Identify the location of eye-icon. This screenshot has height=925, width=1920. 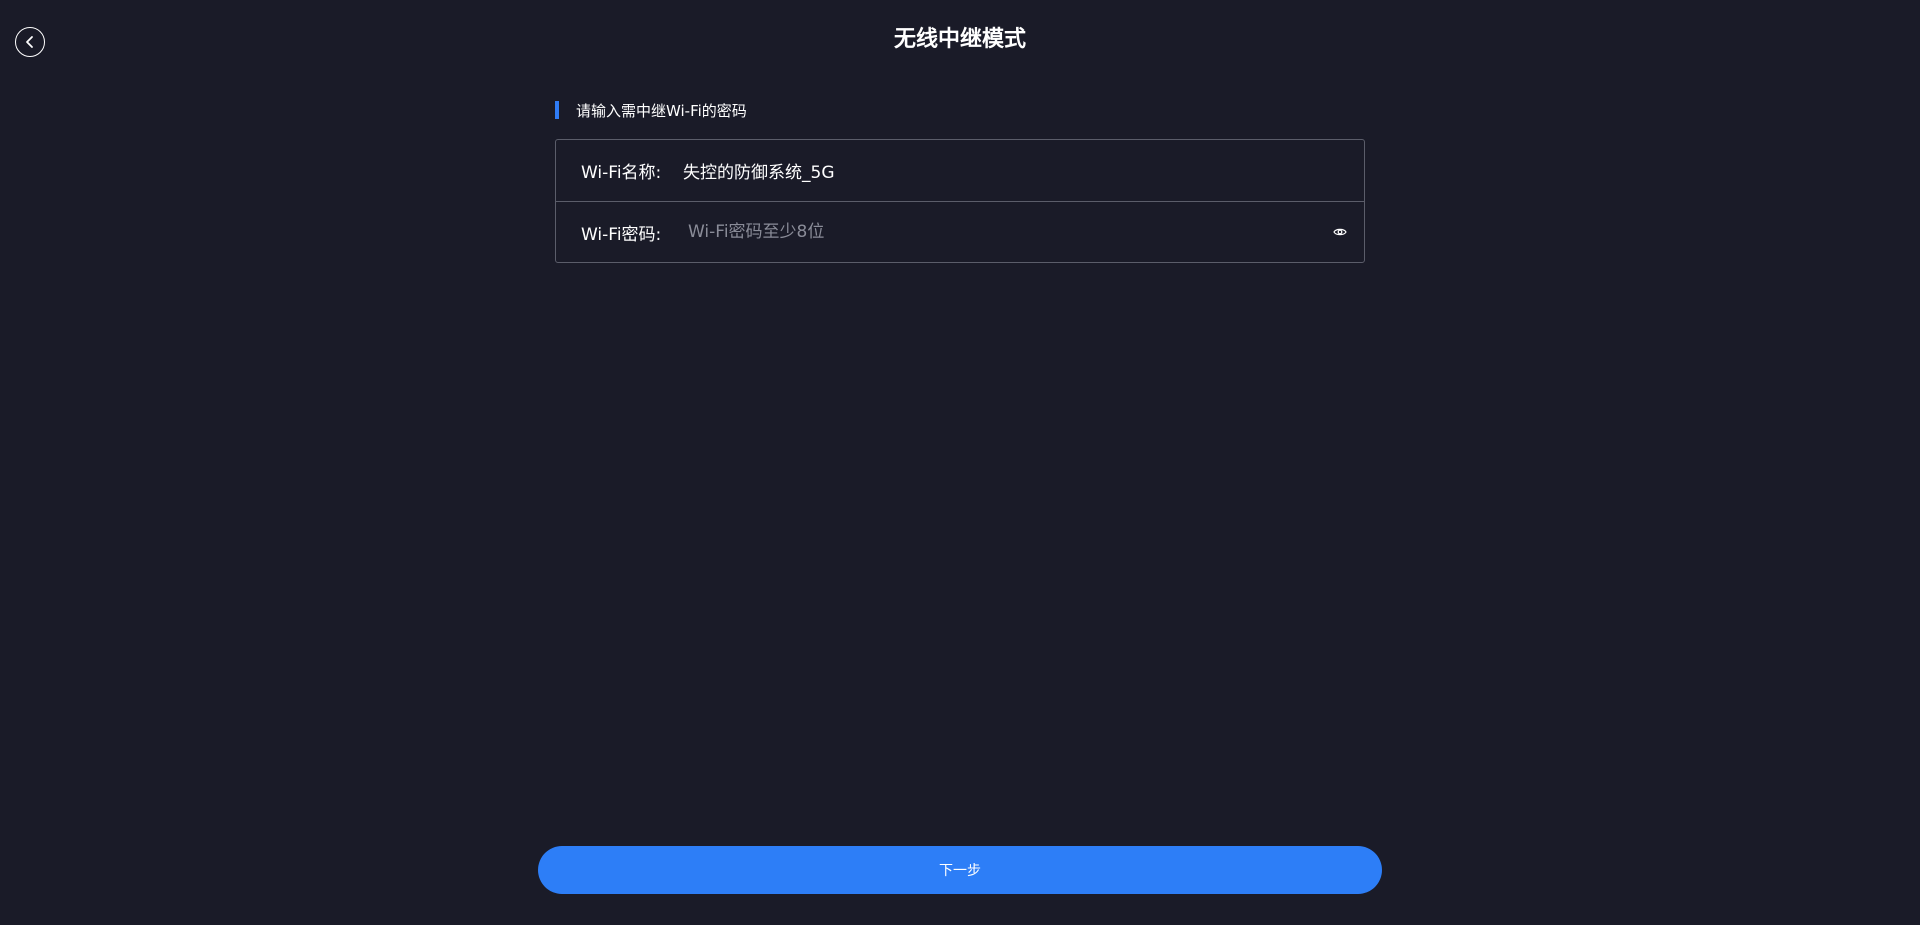
(1340, 232).